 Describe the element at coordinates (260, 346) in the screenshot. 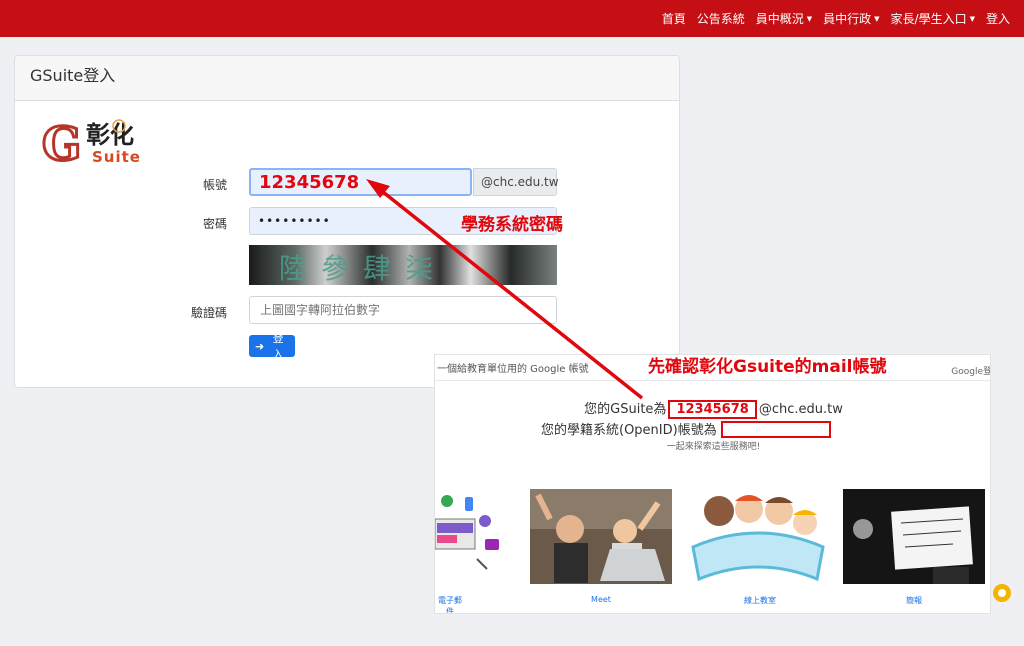

I see `sign-in-icon: ➜` at that location.